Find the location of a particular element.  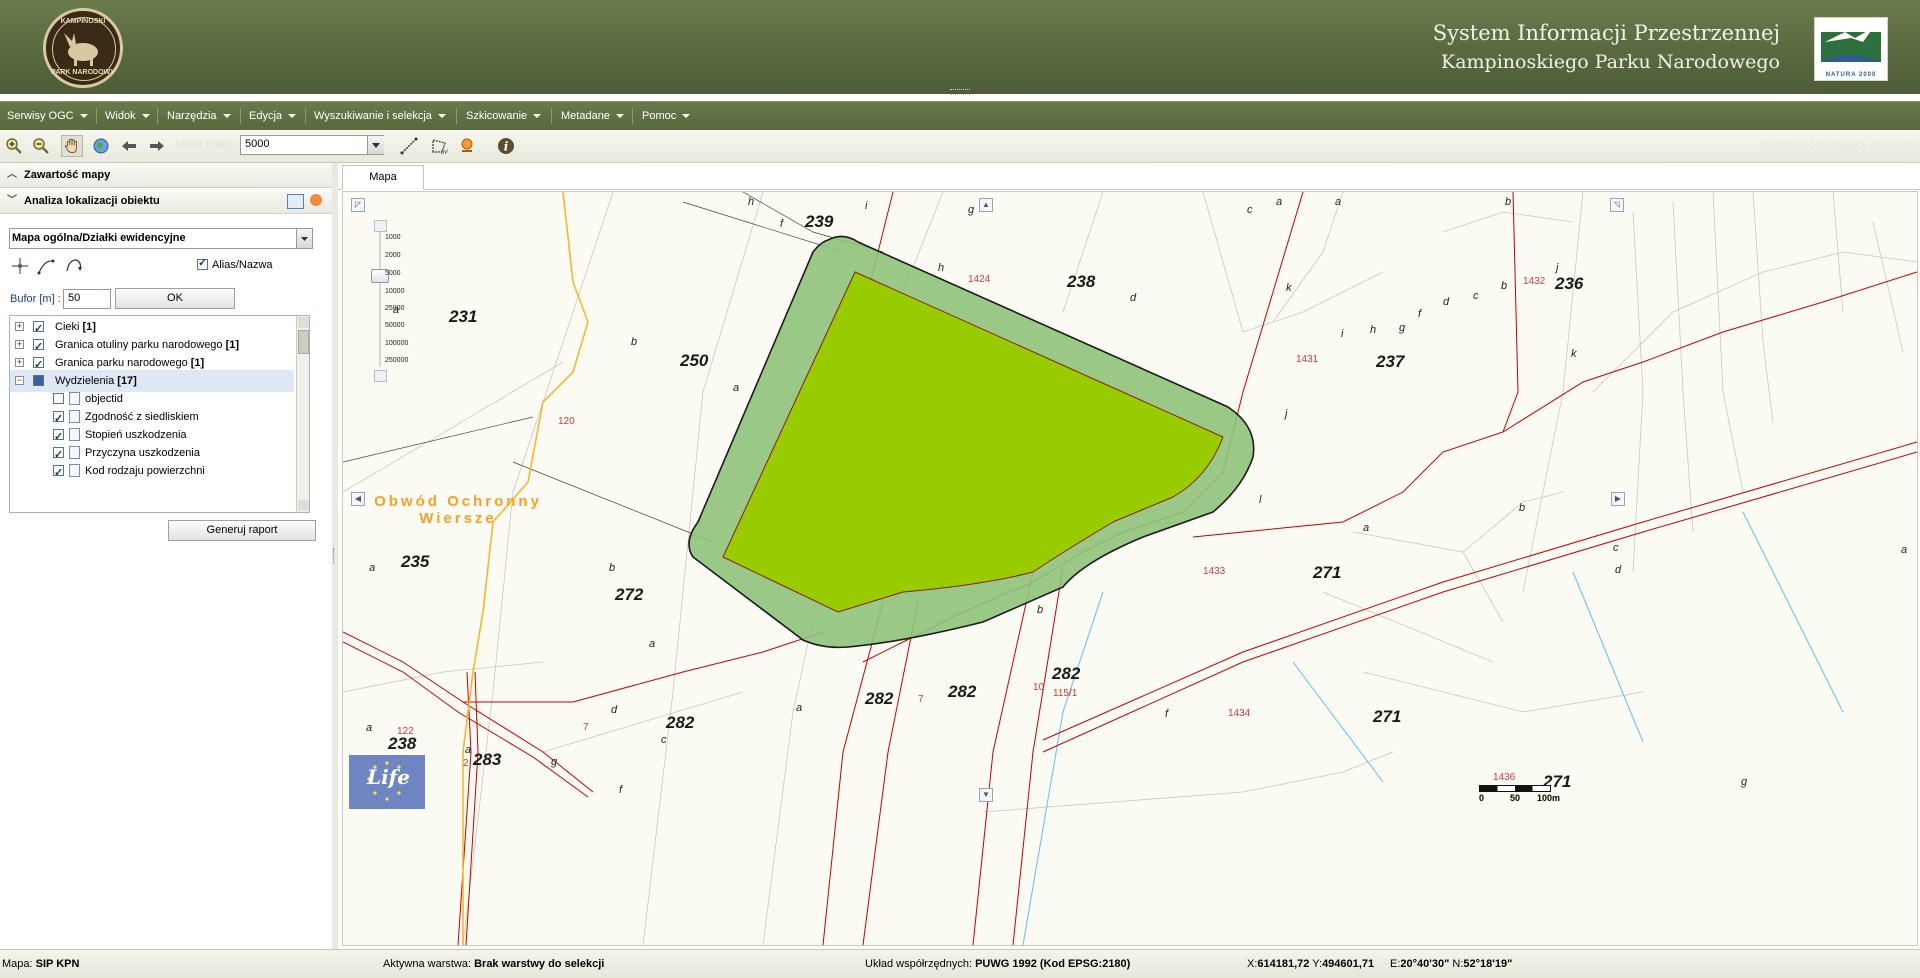

select-polygon-tool-icon is located at coordinates (74, 266).